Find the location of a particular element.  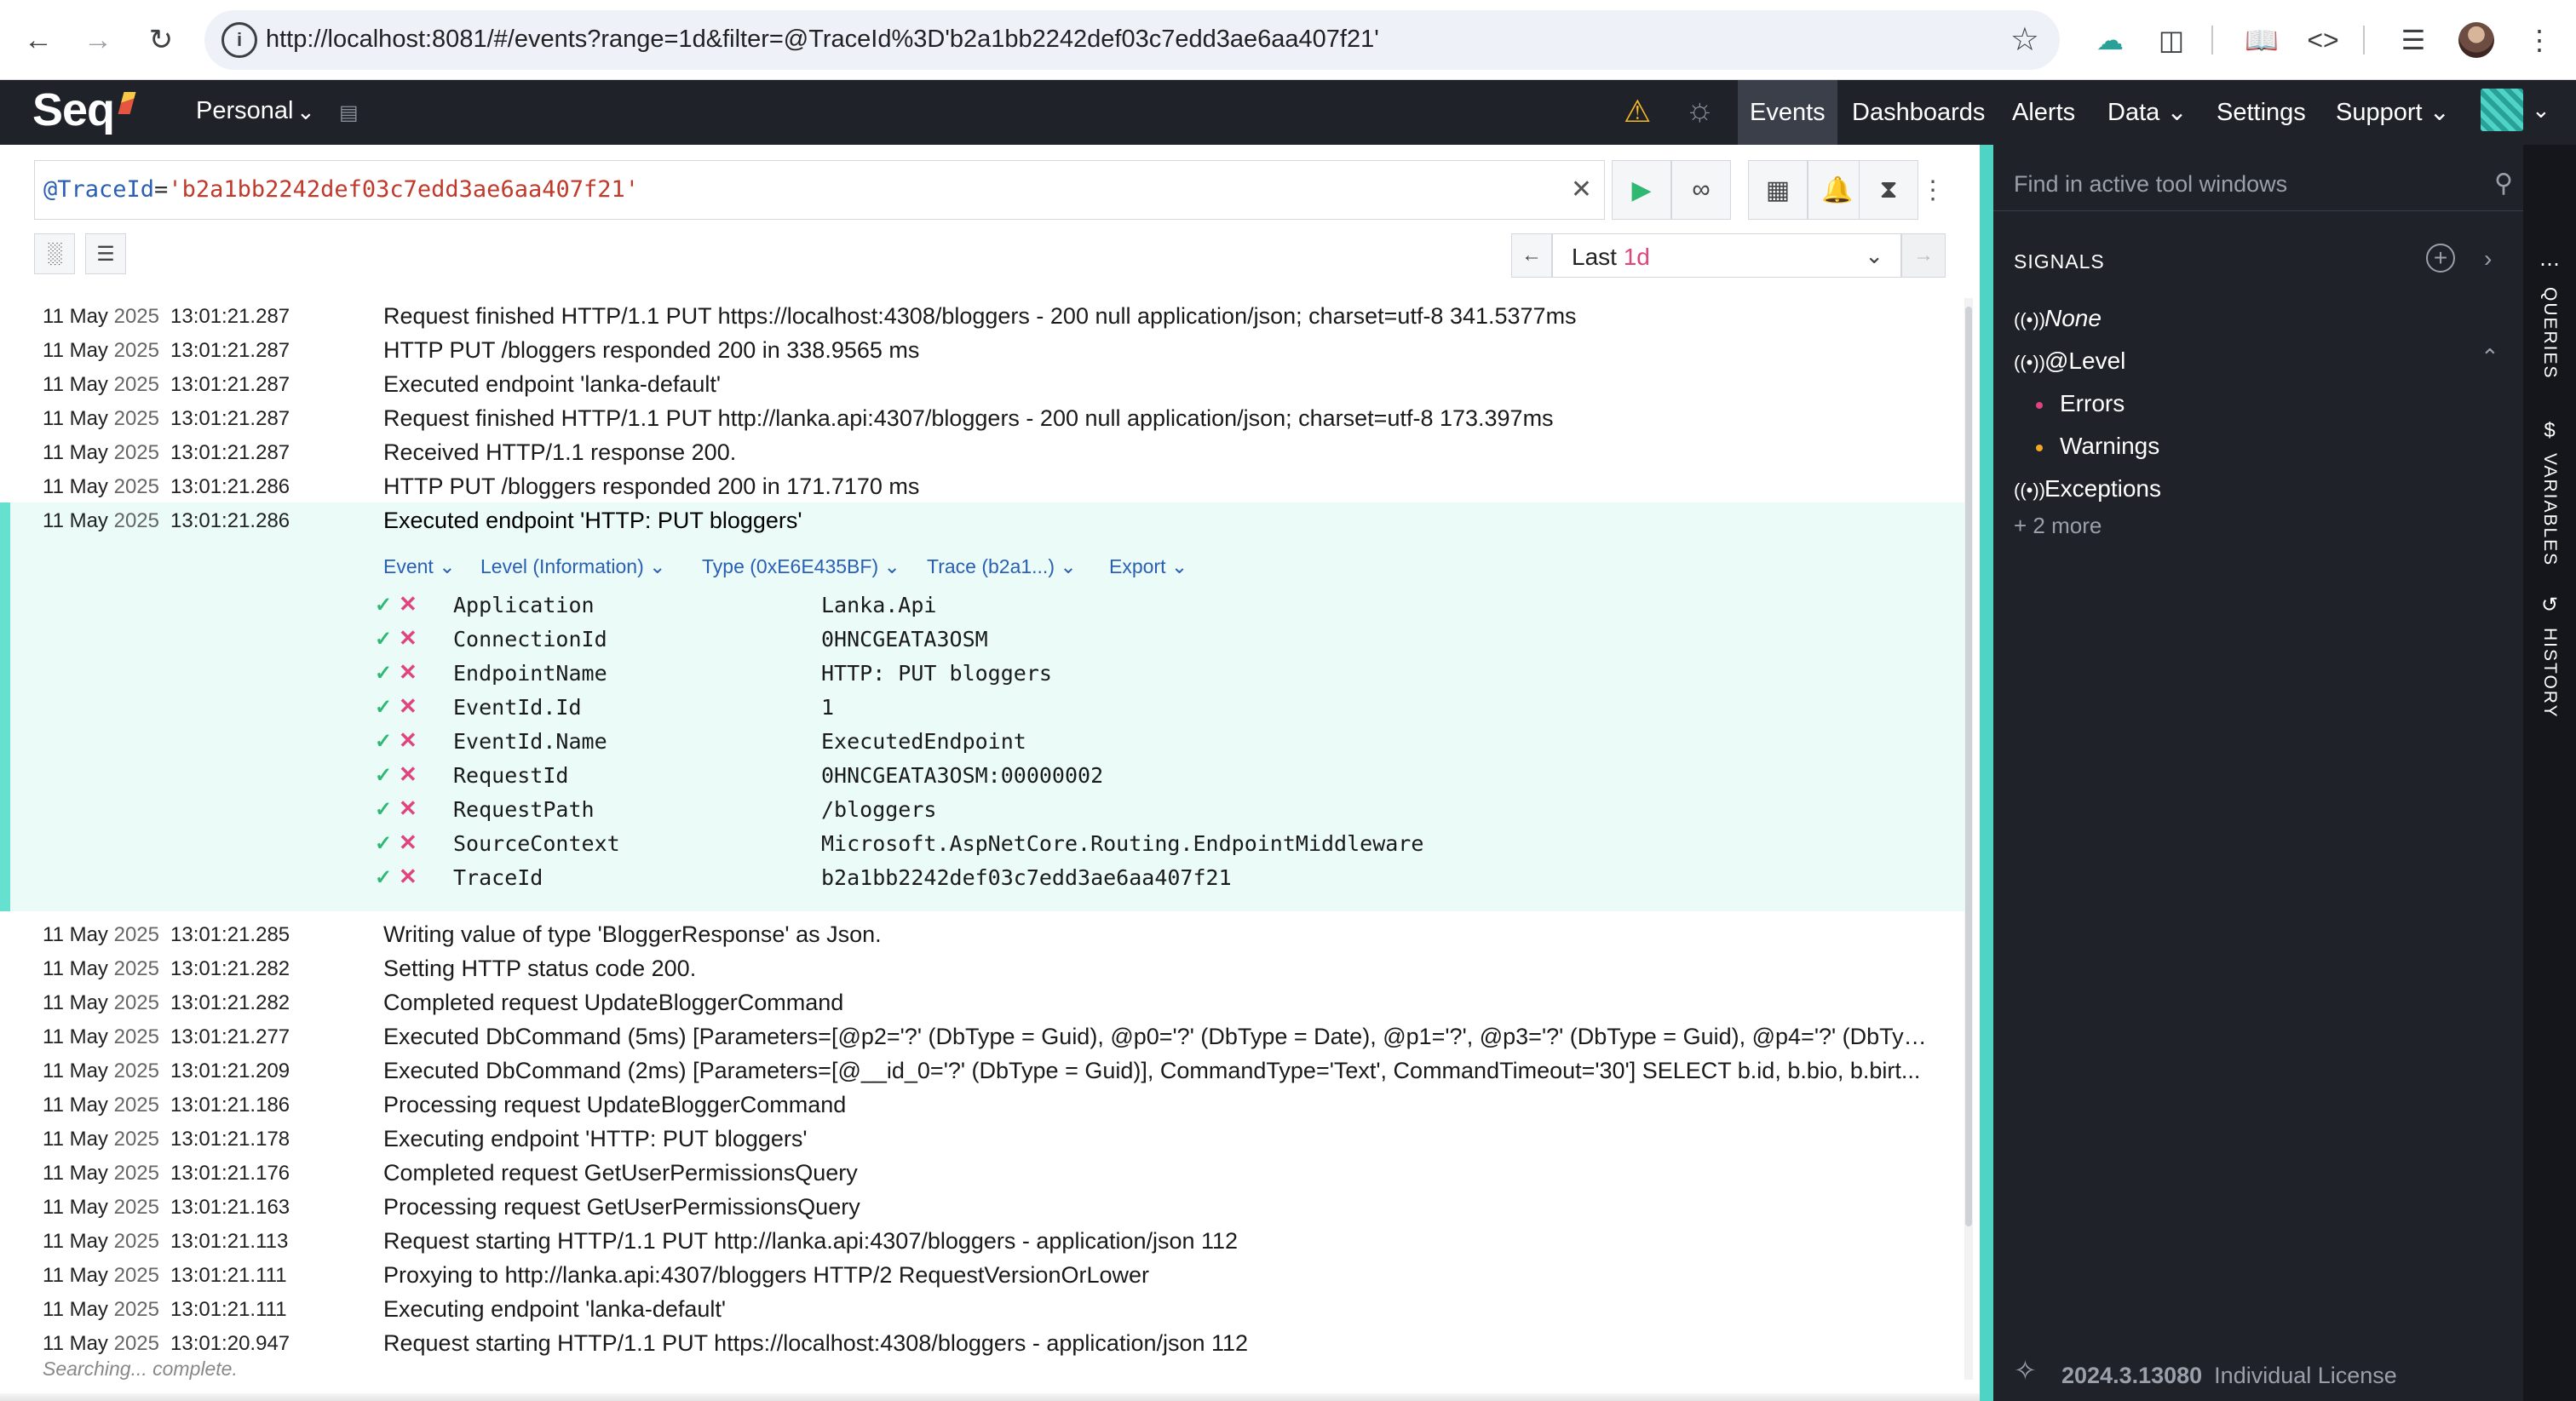

signal-level: ((•))@Level is located at coordinates (2069, 361).